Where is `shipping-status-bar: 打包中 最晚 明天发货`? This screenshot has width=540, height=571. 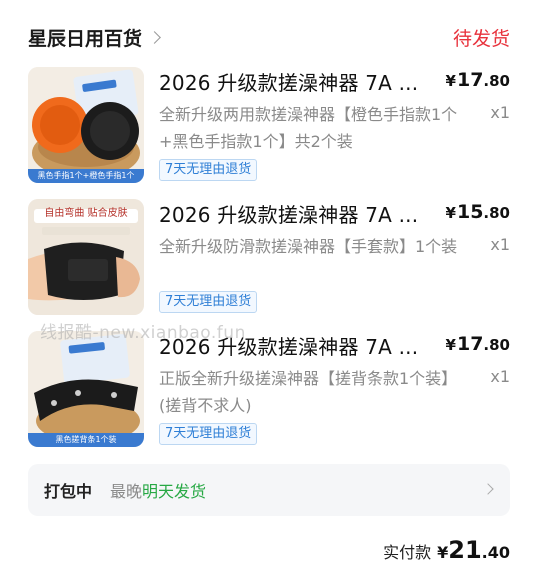
shipping-status-bar: 打包中 最晚 明天发货 is located at coordinates (269, 490).